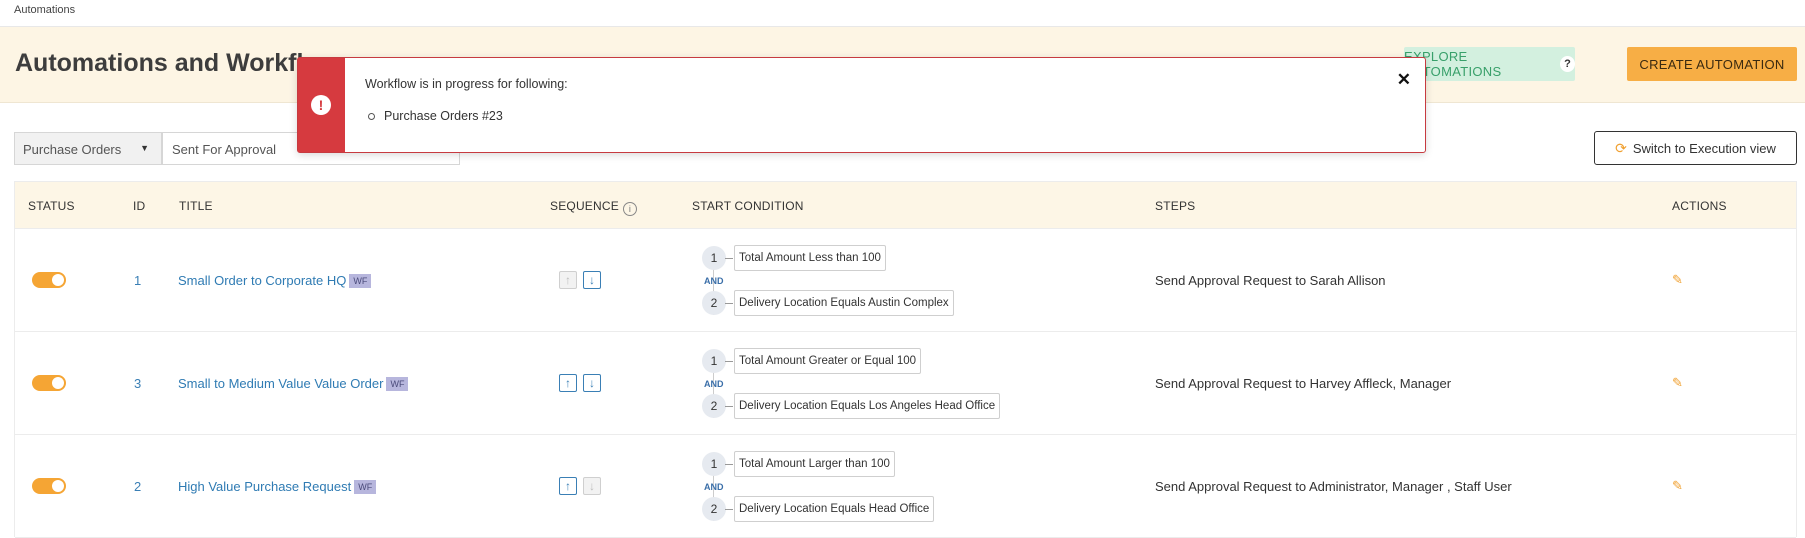  Describe the element at coordinates (144, 148) in the screenshot. I see `caret-down-icon: ▼` at that location.